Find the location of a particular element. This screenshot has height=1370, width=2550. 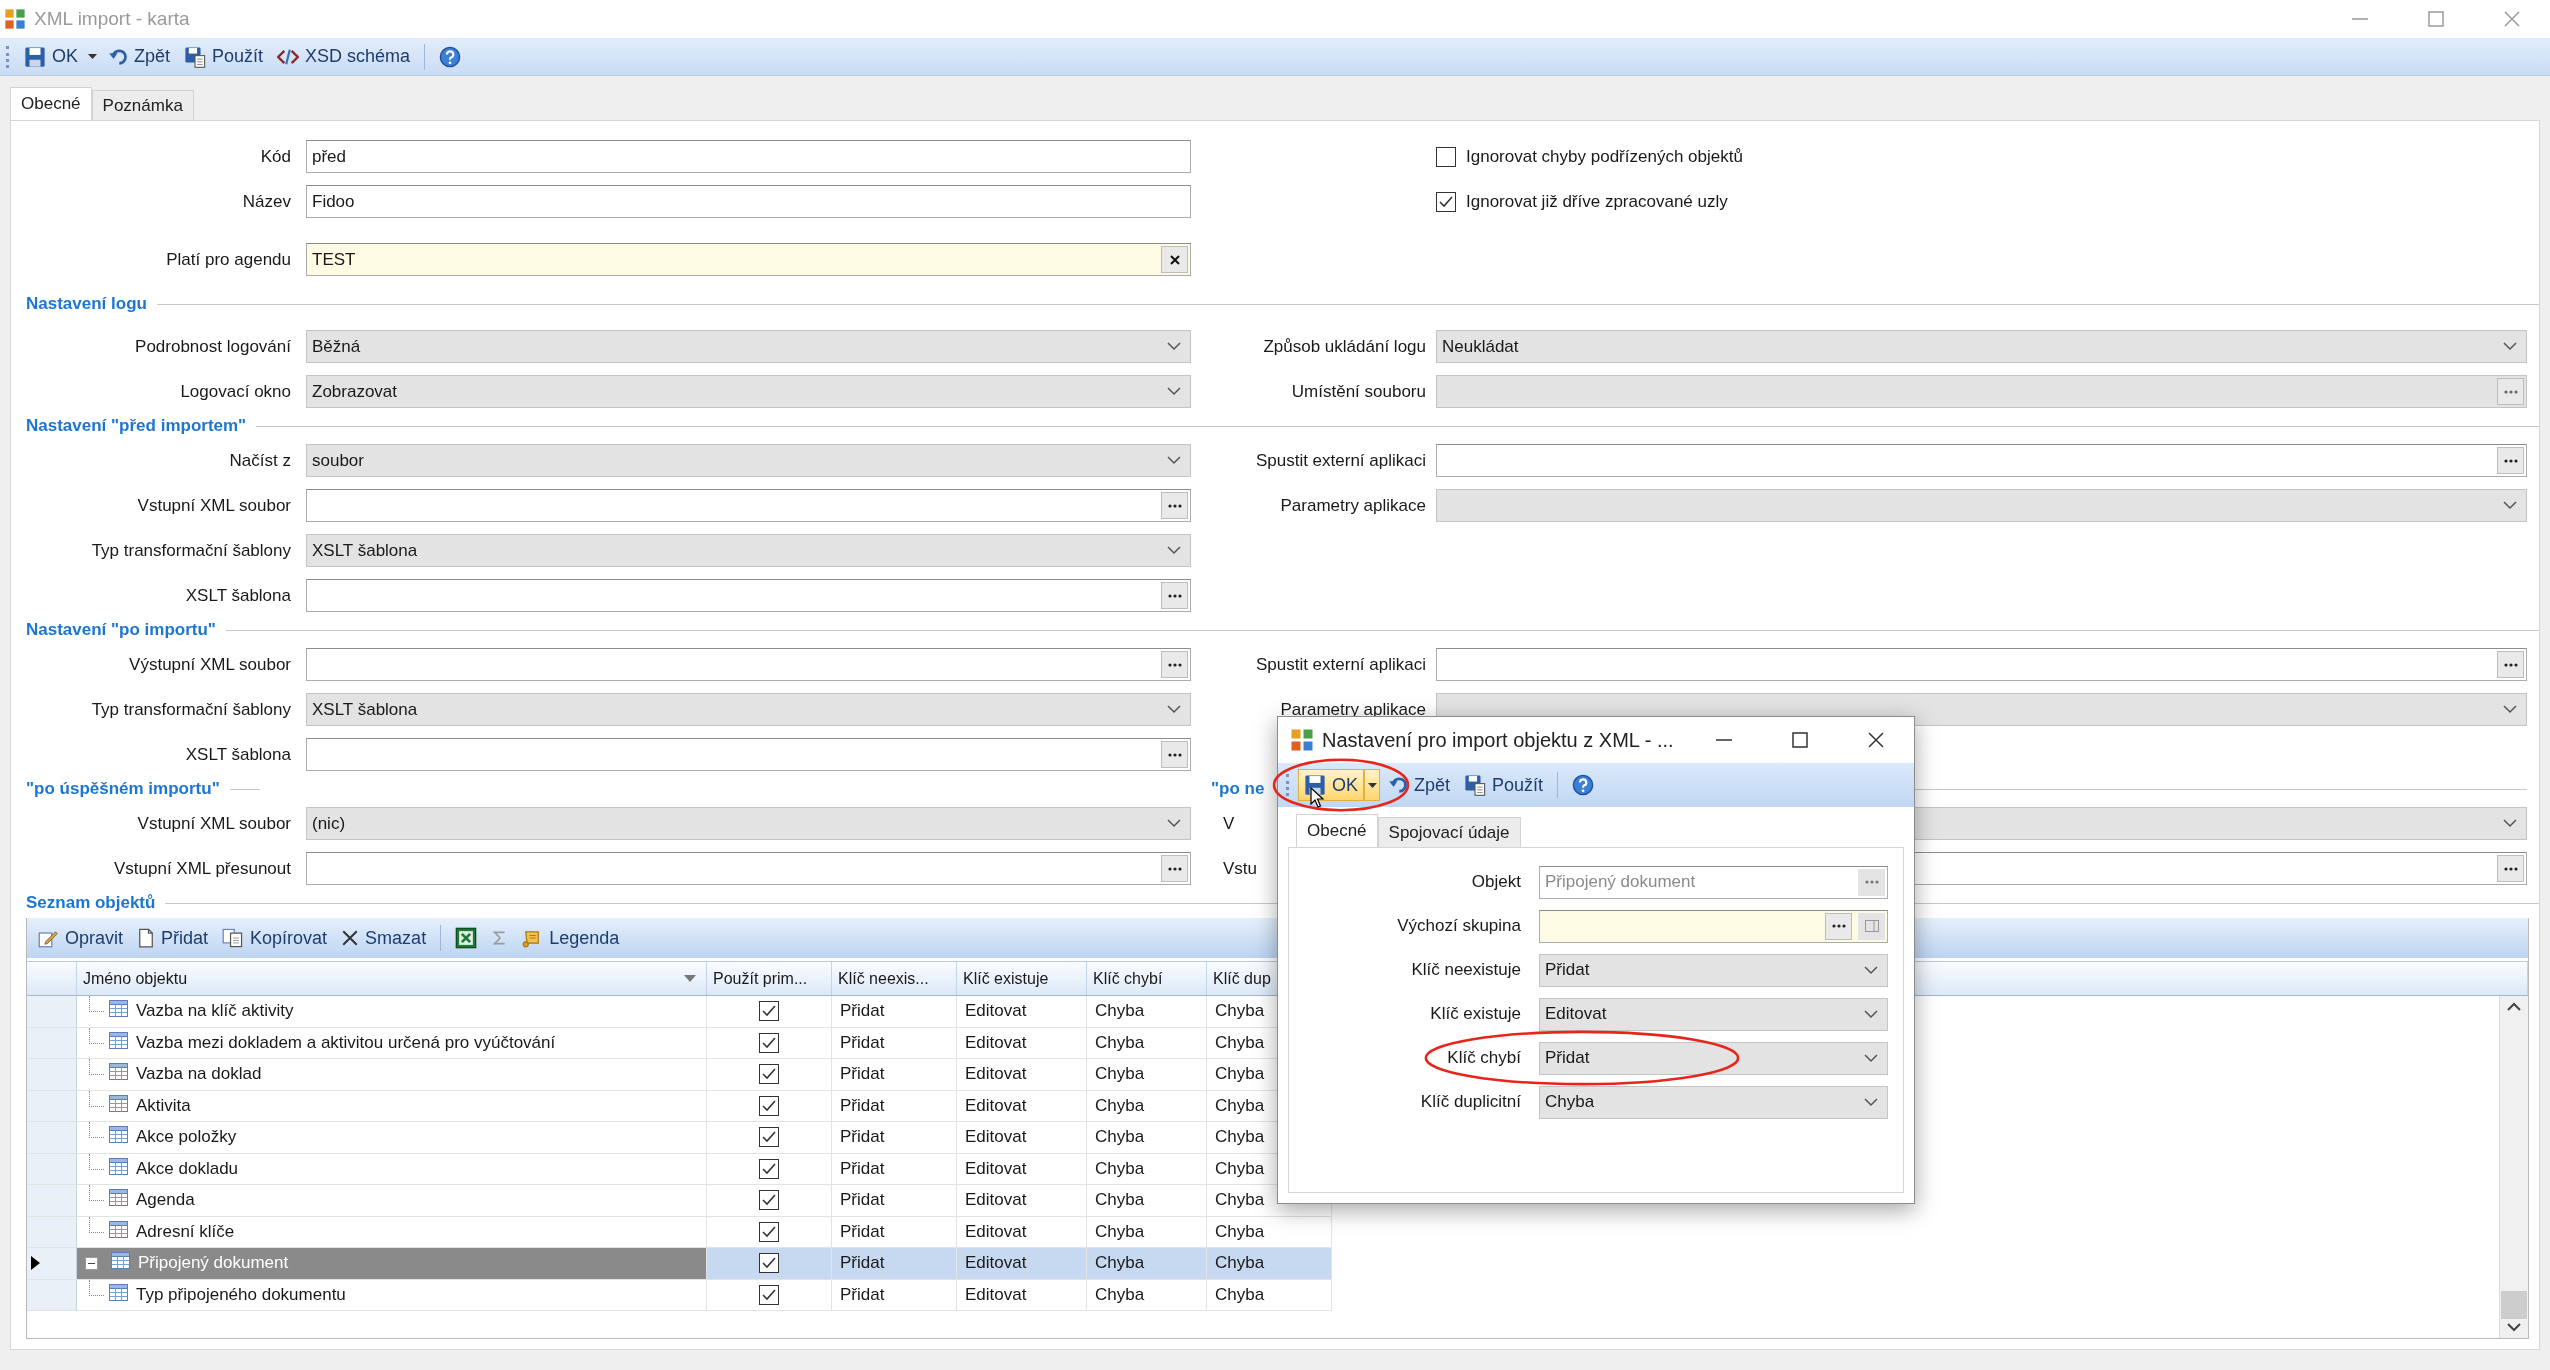

collapse-icon is located at coordinates (91, 1263).